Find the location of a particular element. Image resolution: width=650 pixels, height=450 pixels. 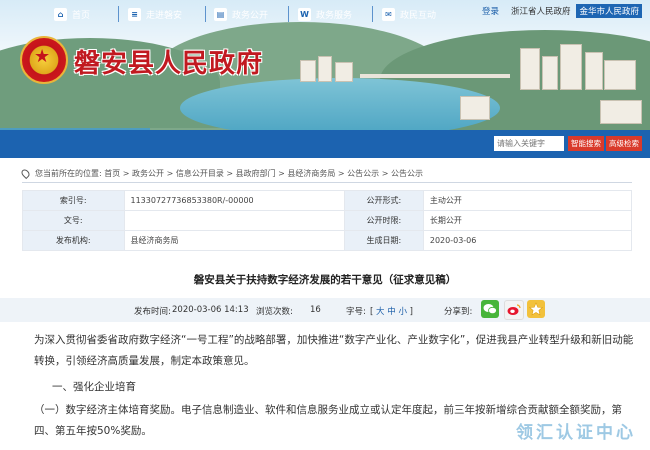

document-icon: ≡ is located at coordinates (134, 14).